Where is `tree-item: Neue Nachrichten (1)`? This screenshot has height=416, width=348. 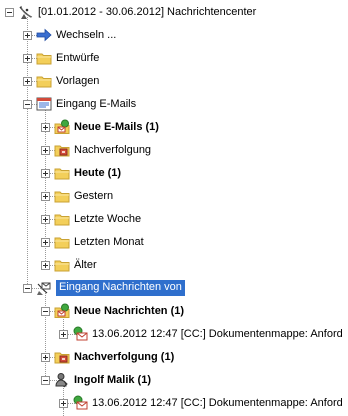 tree-item: Neue Nachrichten (1) is located at coordinates (174, 311).